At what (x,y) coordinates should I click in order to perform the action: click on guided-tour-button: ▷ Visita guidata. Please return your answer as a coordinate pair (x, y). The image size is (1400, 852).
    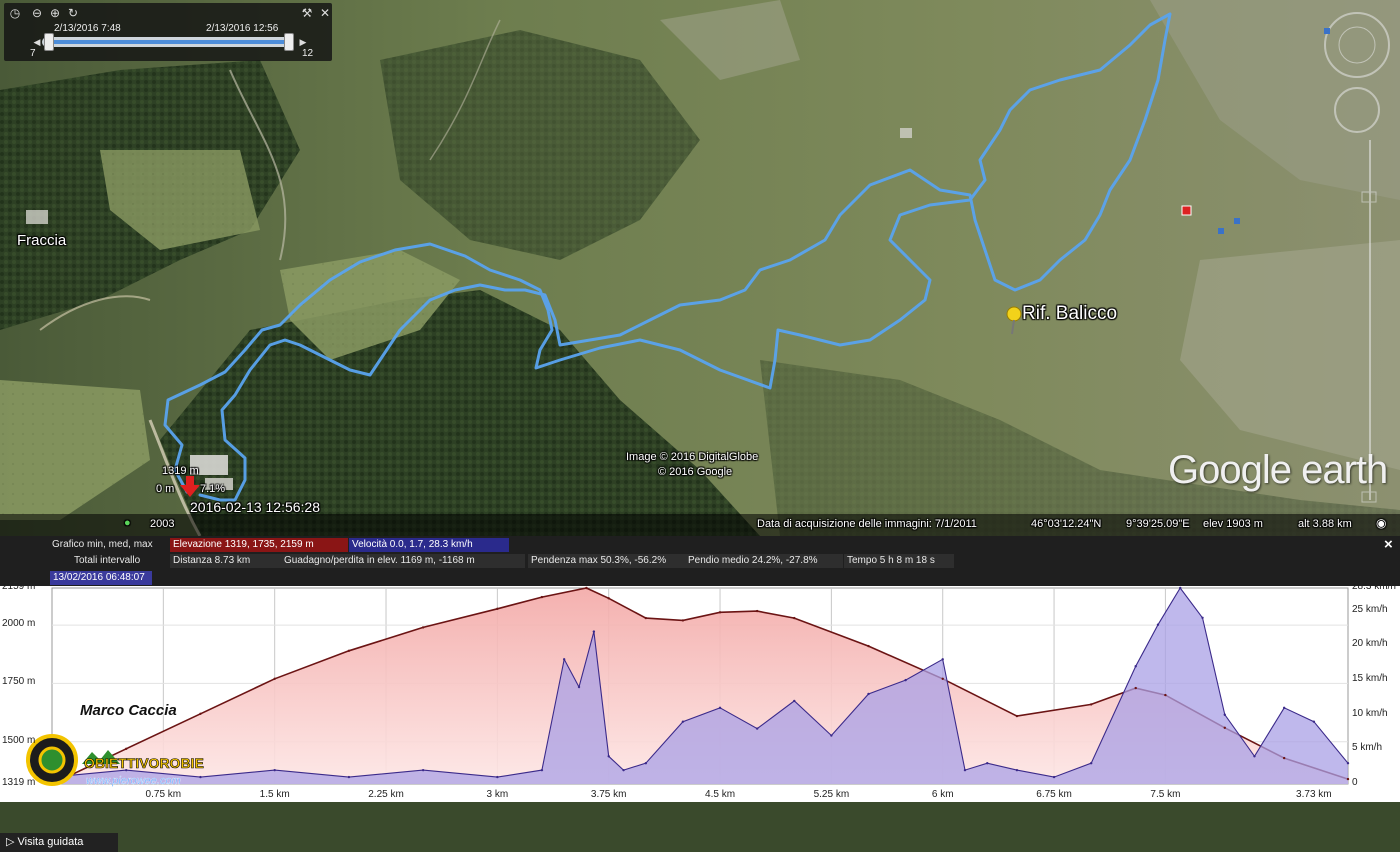
    Looking at the image, I should click on (59, 842).